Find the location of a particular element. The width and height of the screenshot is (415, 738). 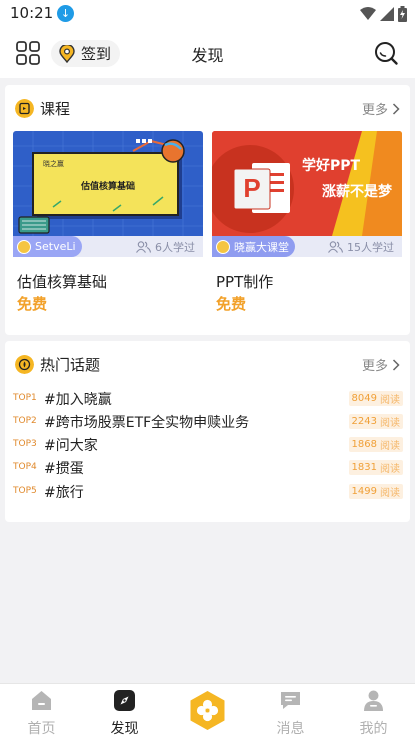

system-icons is located at coordinates (383, 14).